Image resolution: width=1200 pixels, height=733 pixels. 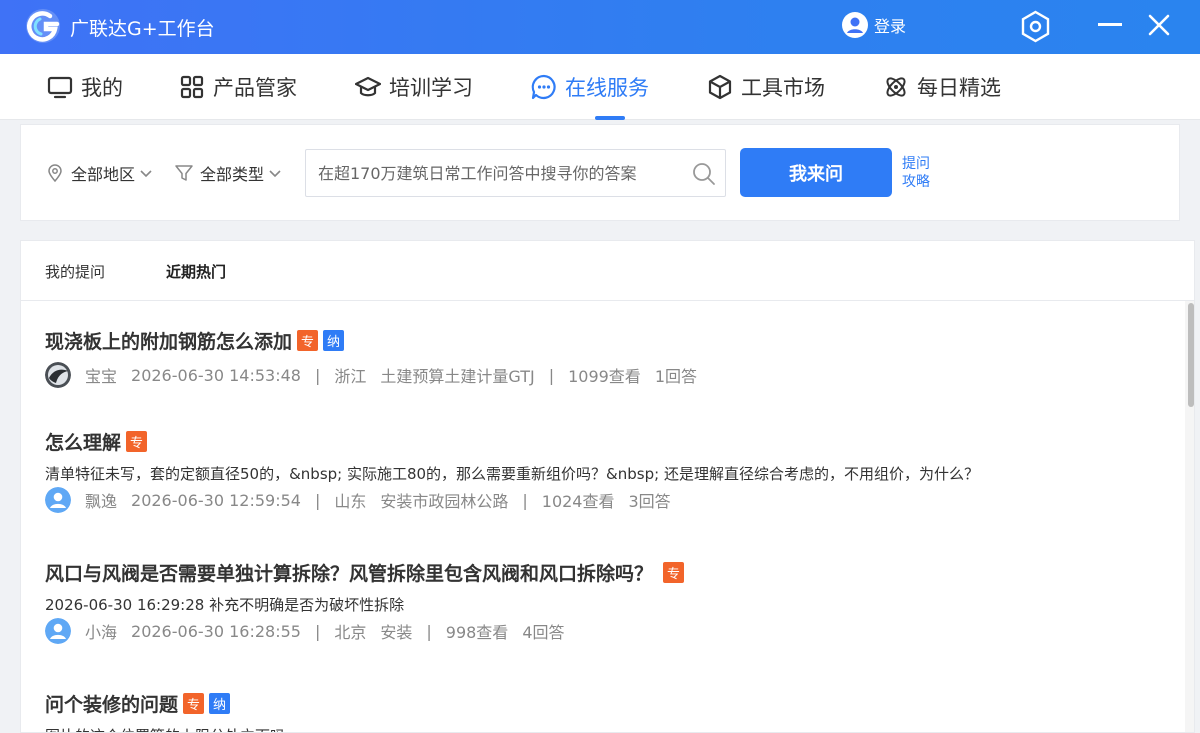 I want to click on tab-tool-market: 工具市场, so click(x=766, y=87).